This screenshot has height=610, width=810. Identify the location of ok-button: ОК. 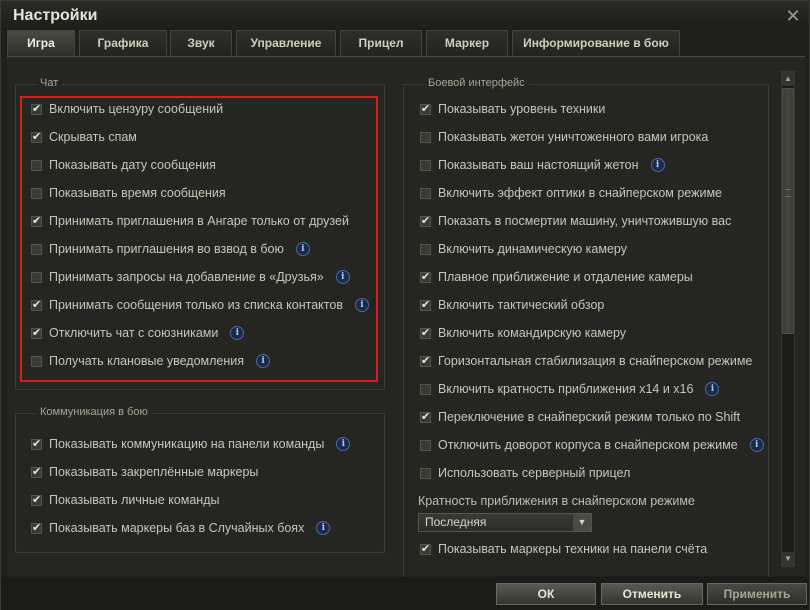
(546, 594).